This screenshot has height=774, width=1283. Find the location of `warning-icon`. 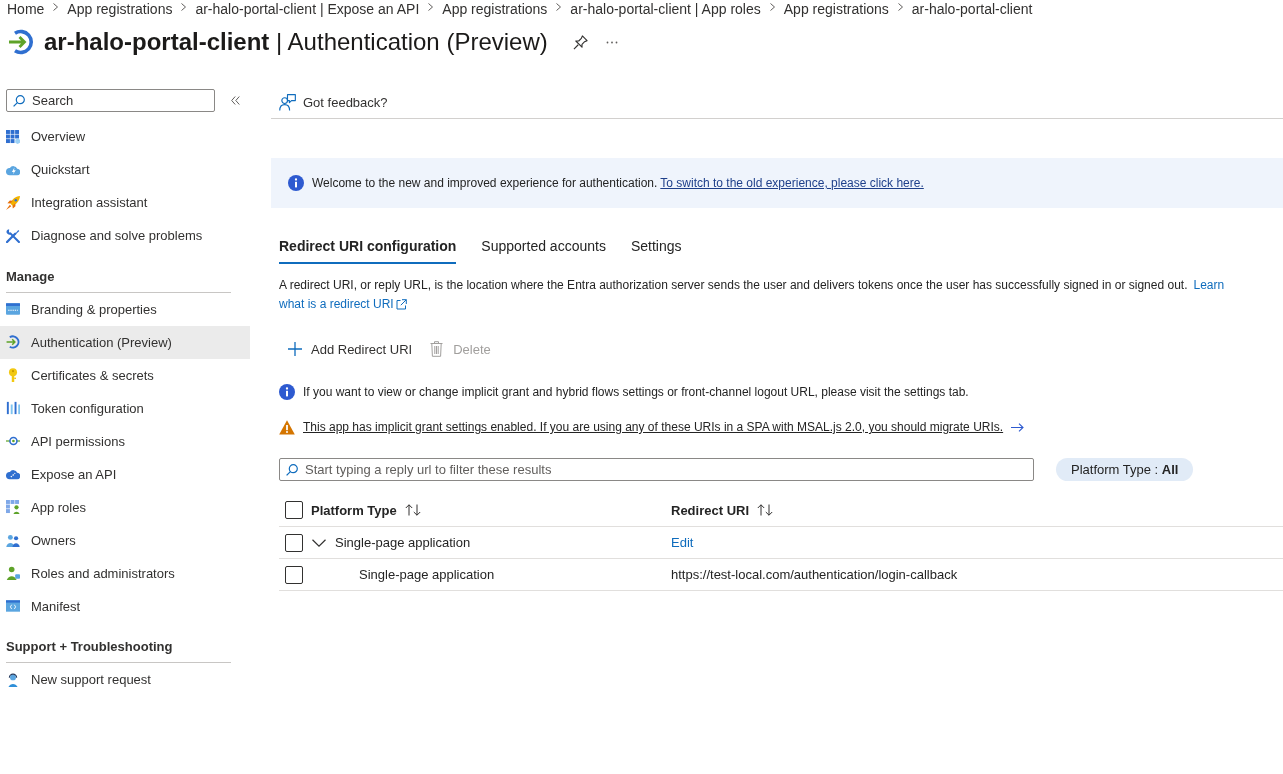

warning-icon is located at coordinates (287, 427).